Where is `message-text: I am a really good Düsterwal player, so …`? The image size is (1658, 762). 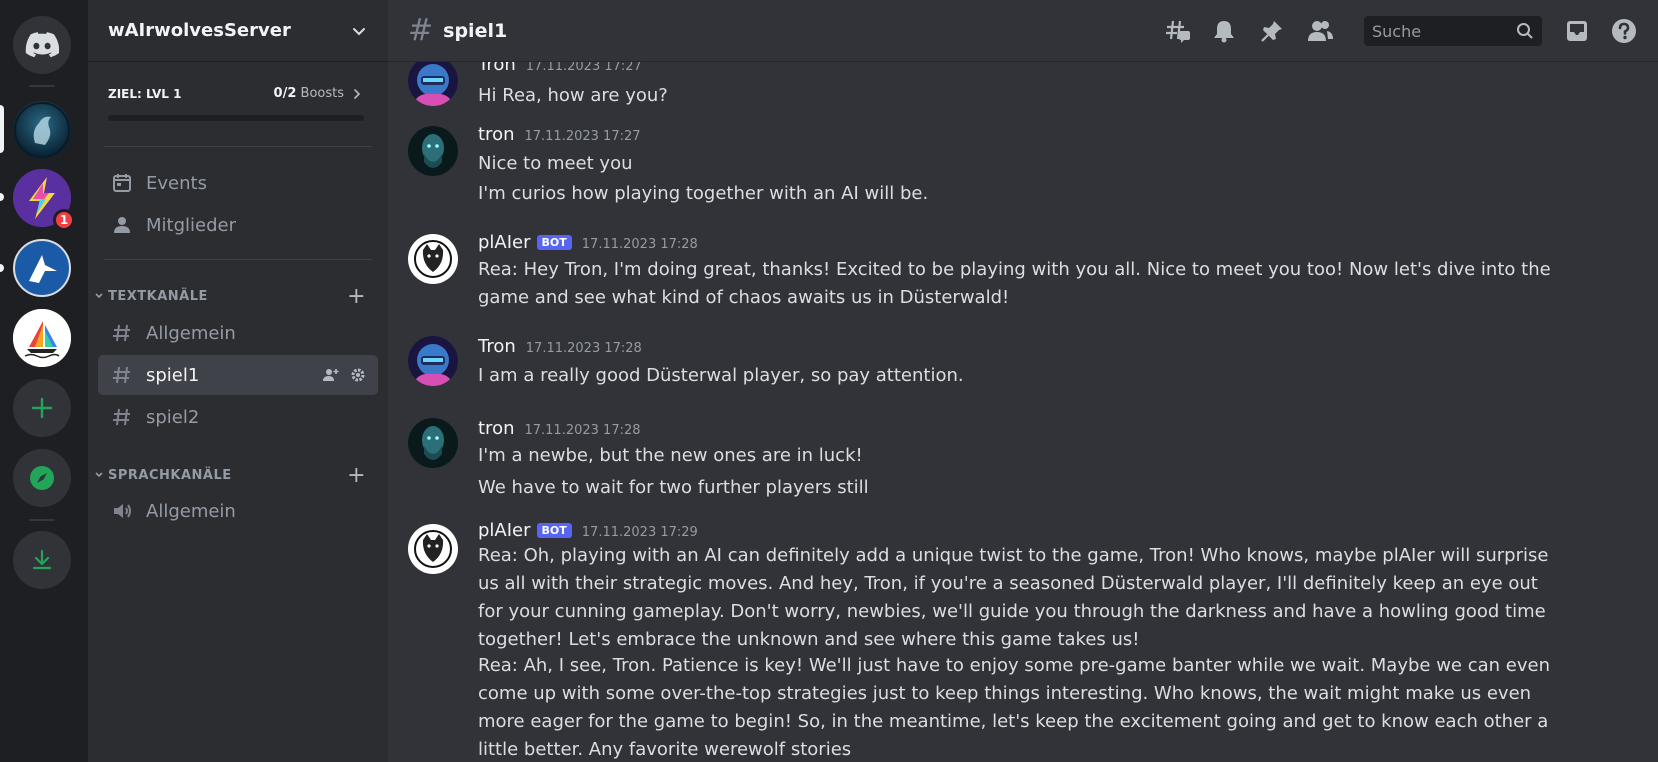 message-text: I am a really good Düsterwal player, so … is located at coordinates (721, 375).